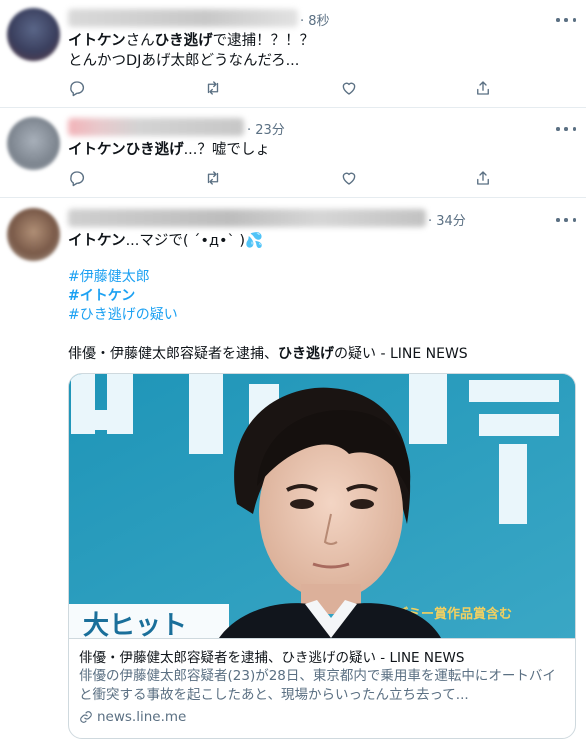 This screenshot has width=586, height=748. Describe the element at coordinates (315, 19) in the screenshot. I see `tweet-timestamp: · 8秒` at that location.